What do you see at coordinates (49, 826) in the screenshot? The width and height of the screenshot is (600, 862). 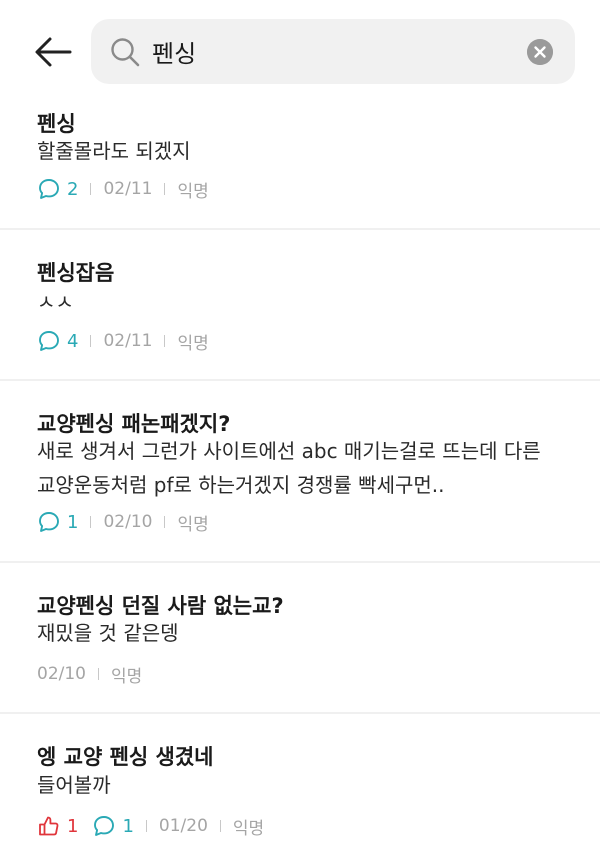 I see `thumbs-up-icon` at bounding box center [49, 826].